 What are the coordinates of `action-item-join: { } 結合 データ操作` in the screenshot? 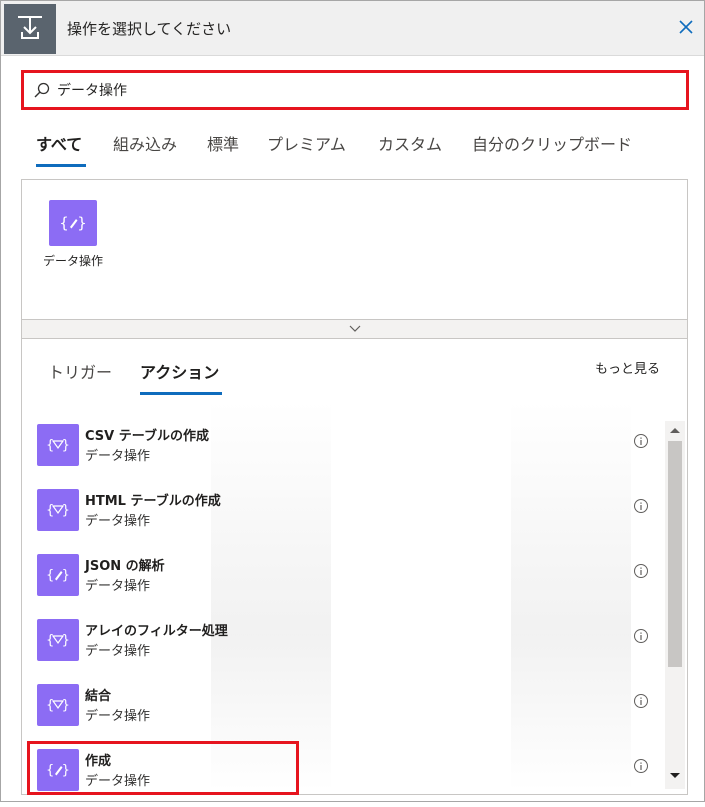 It's located at (343, 713).